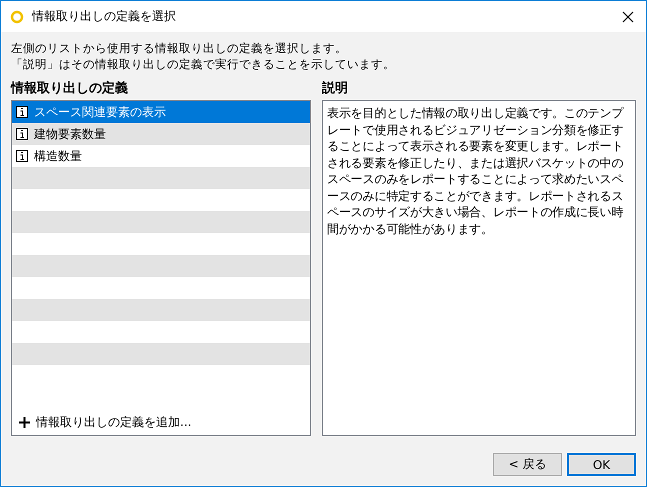 The width and height of the screenshot is (647, 487). What do you see at coordinates (161, 112) in the screenshot?
I see `list-item: スペース関連要素の表示` at bounding box center [161, 112].